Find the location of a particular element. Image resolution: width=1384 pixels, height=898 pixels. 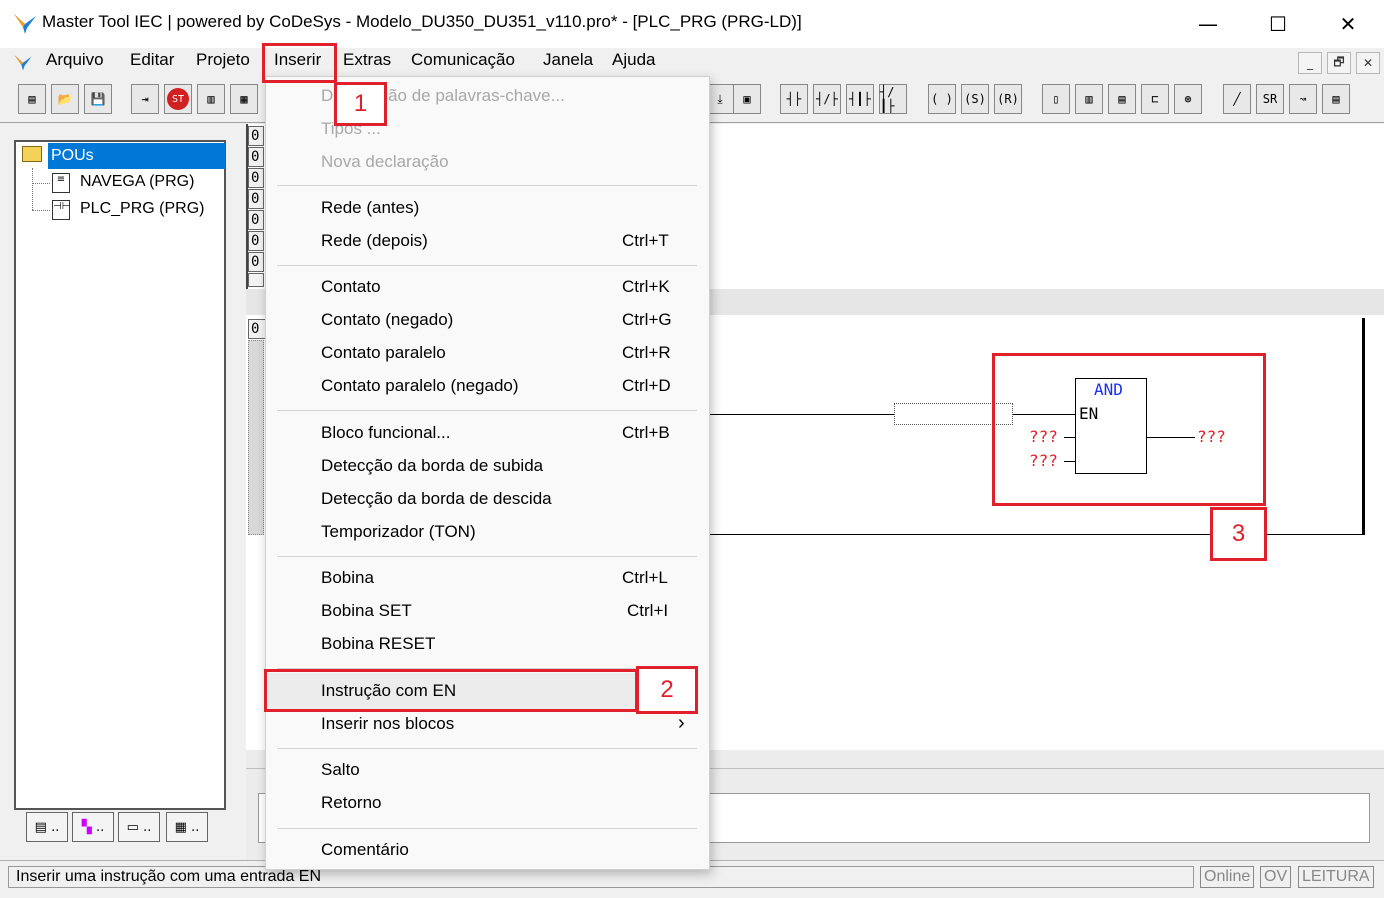

tab-data-types: ▚ .. is located at coordinates (93, 827).